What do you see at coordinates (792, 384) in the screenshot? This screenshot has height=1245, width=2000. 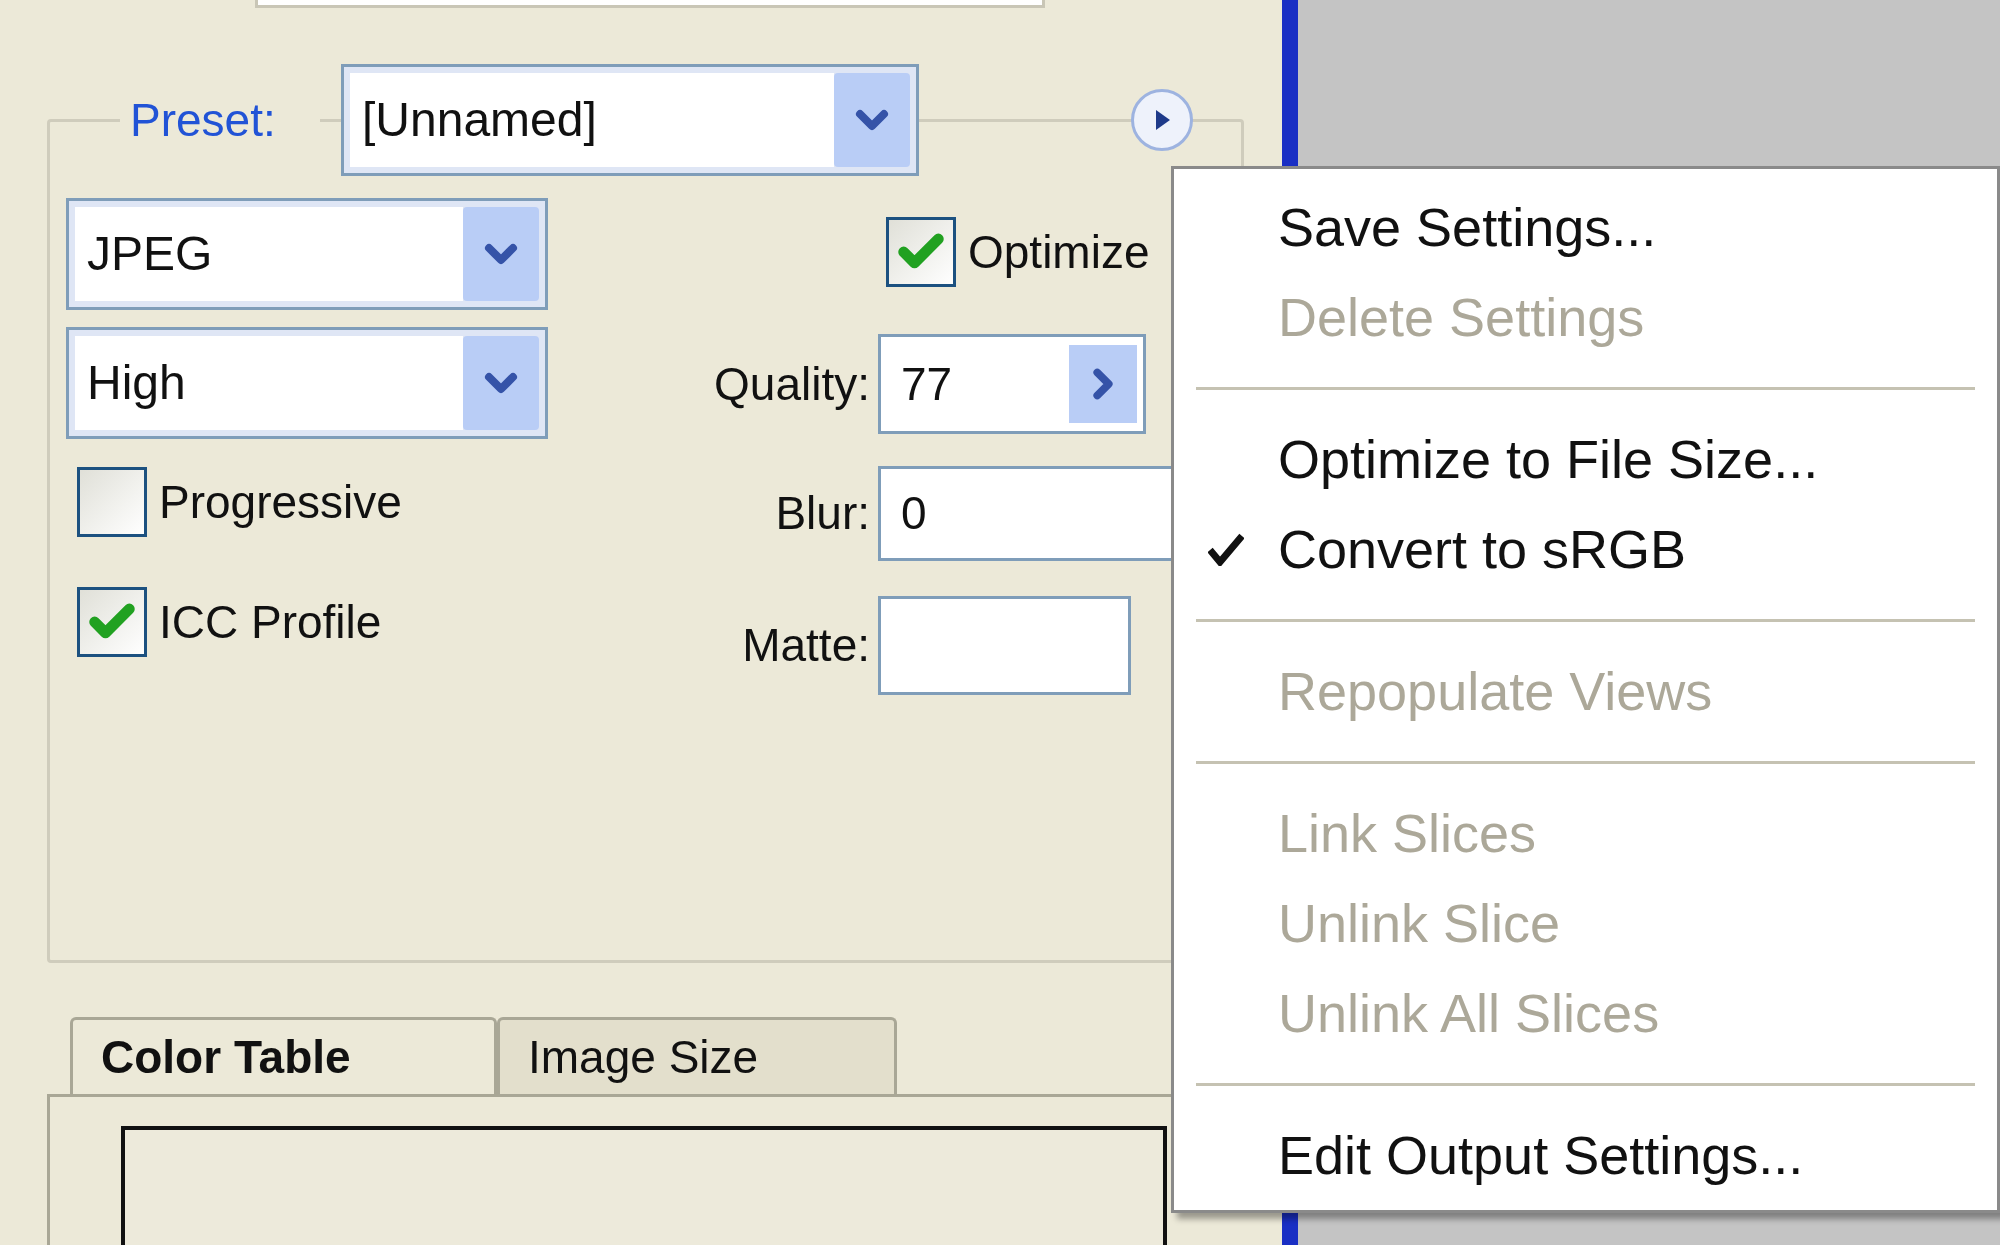 I see `field-label: Quality:` at bounding box center [792, 384].